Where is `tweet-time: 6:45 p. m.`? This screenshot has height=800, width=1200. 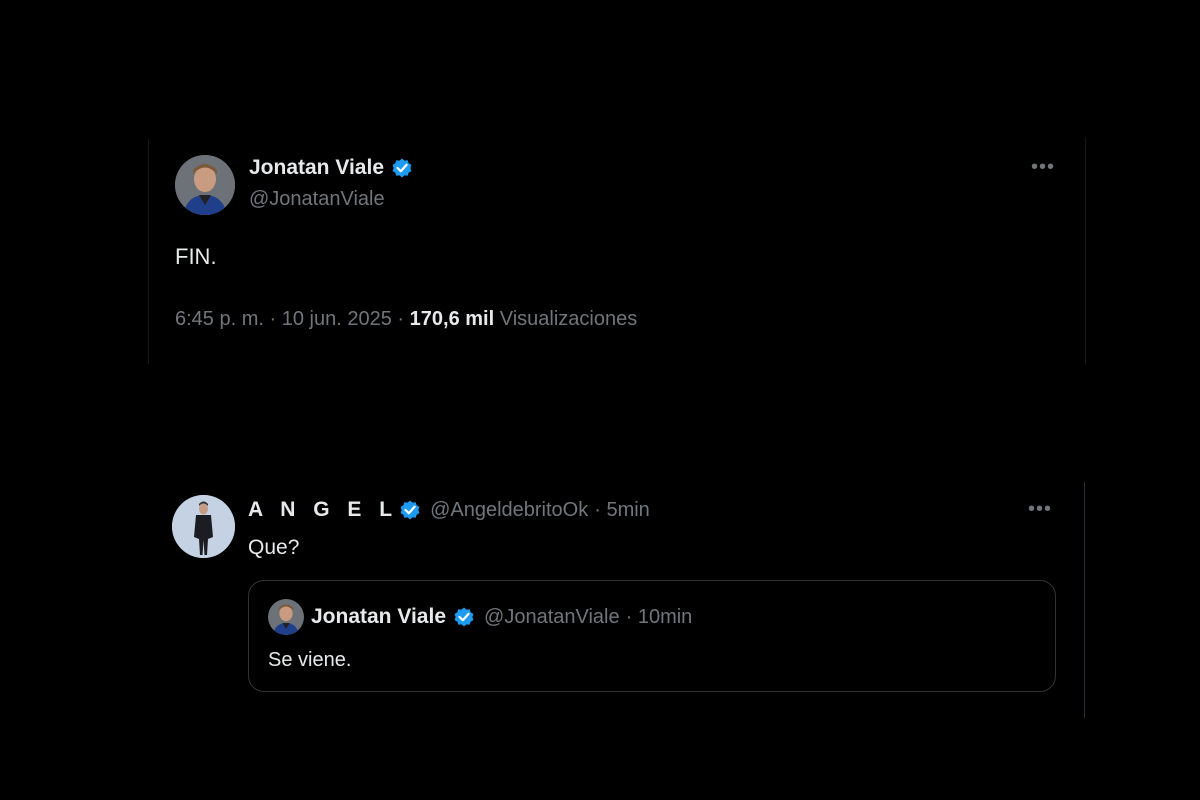 tweet-time: 6:45 p. m. is located at coordinates (219, 319).